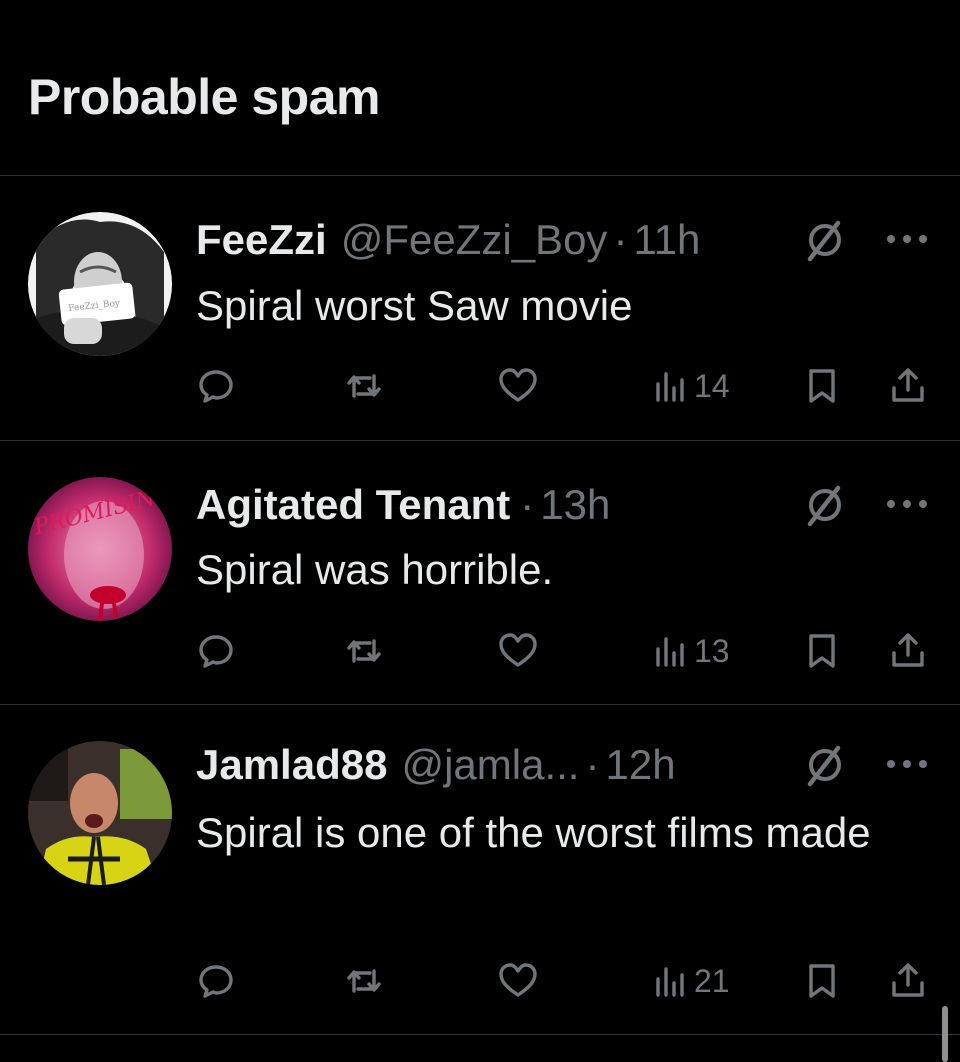  What do you see at coordinates (291, 765) in the screenshot?
I see `display-name: Jamlad88` at bounding box center [291, 765].